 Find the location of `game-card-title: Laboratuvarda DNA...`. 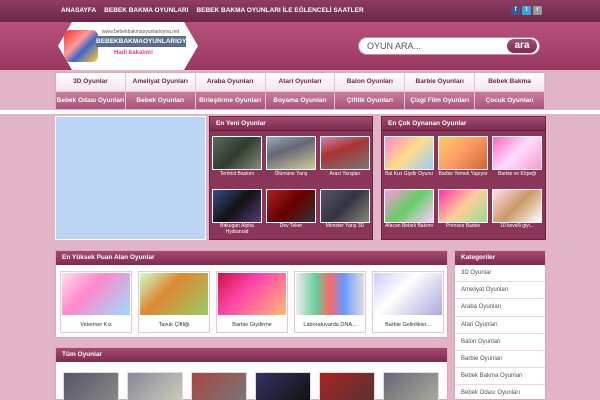

game-card-title: Laboratuvarda DNA... is located at coordinates (330, 325).